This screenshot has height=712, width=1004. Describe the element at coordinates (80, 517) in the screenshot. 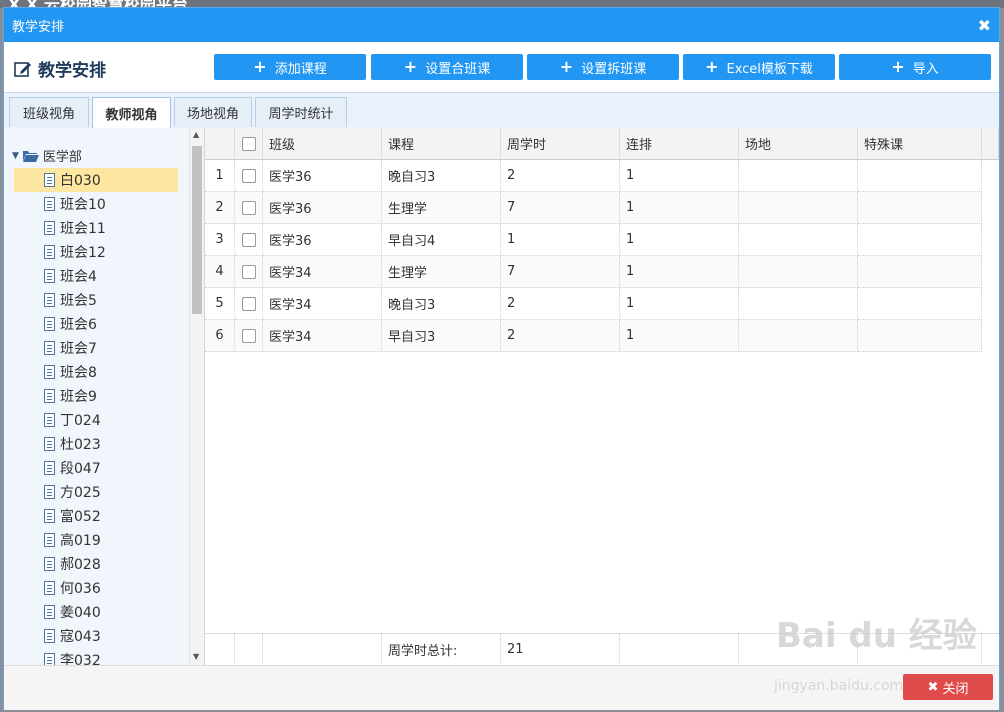

I see `tree-item-label: 富052` at that location.